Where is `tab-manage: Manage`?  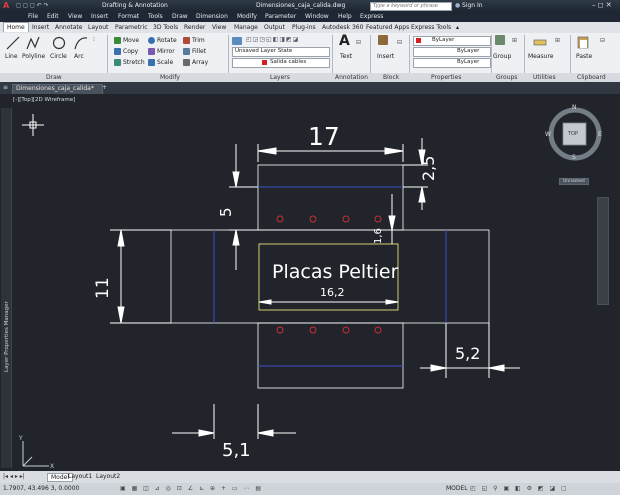 tab-manage: Manage is located at coordinates (246, 27).